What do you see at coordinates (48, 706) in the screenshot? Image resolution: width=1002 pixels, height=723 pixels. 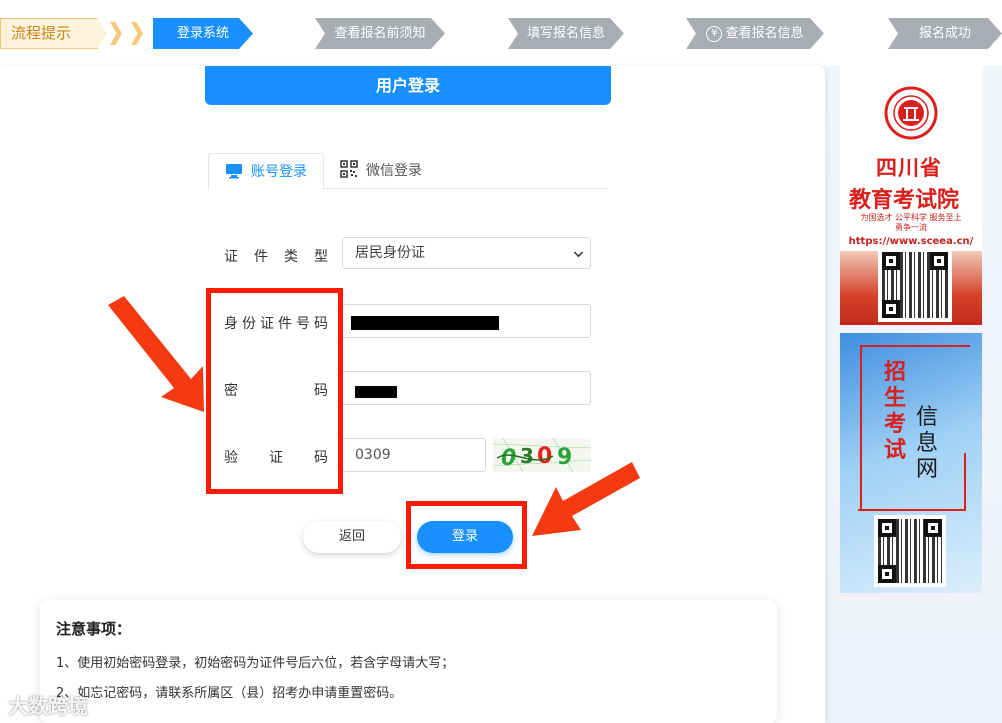 I see `watermark: 大数跨境` at bounding box center [48, 706].